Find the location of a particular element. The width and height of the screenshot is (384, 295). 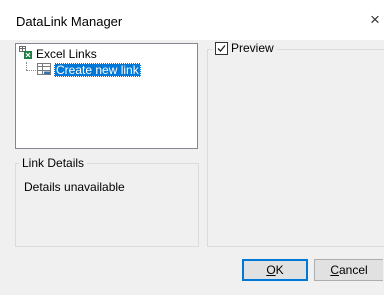

preview-toggle: Preview is located at coordinates (245, 48).